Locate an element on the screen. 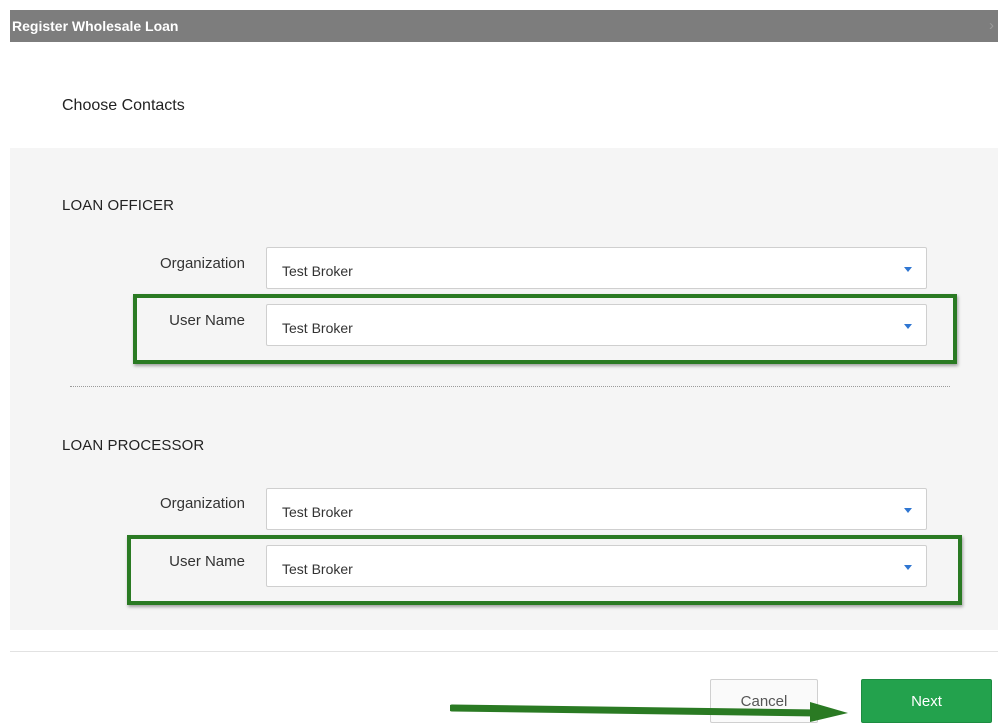  loan-processor-username-label: User Name is located at coordinates (207, 561).